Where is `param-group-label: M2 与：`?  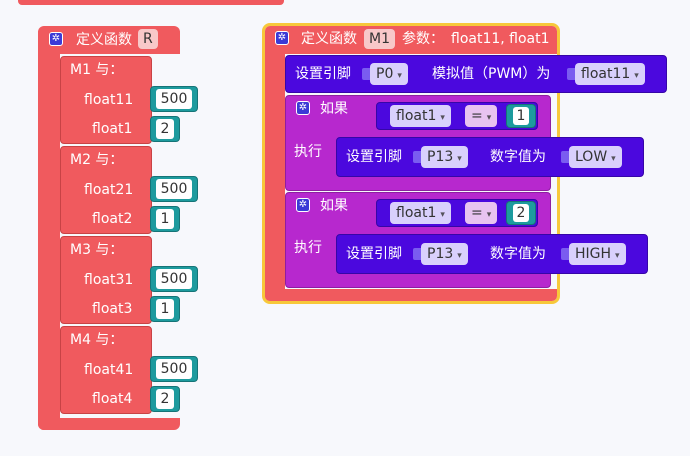 param-group-label: M2 与： is located at coordinates (97, 160).